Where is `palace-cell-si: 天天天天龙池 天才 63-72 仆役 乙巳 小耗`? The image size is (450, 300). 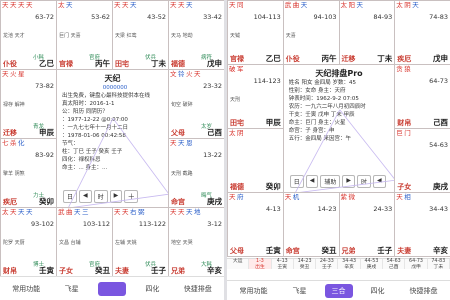
palace-cell-si: 天天天天龙池 天才 63-72 仆役 乙巳 小耗 is located at coordinates (28, 35).